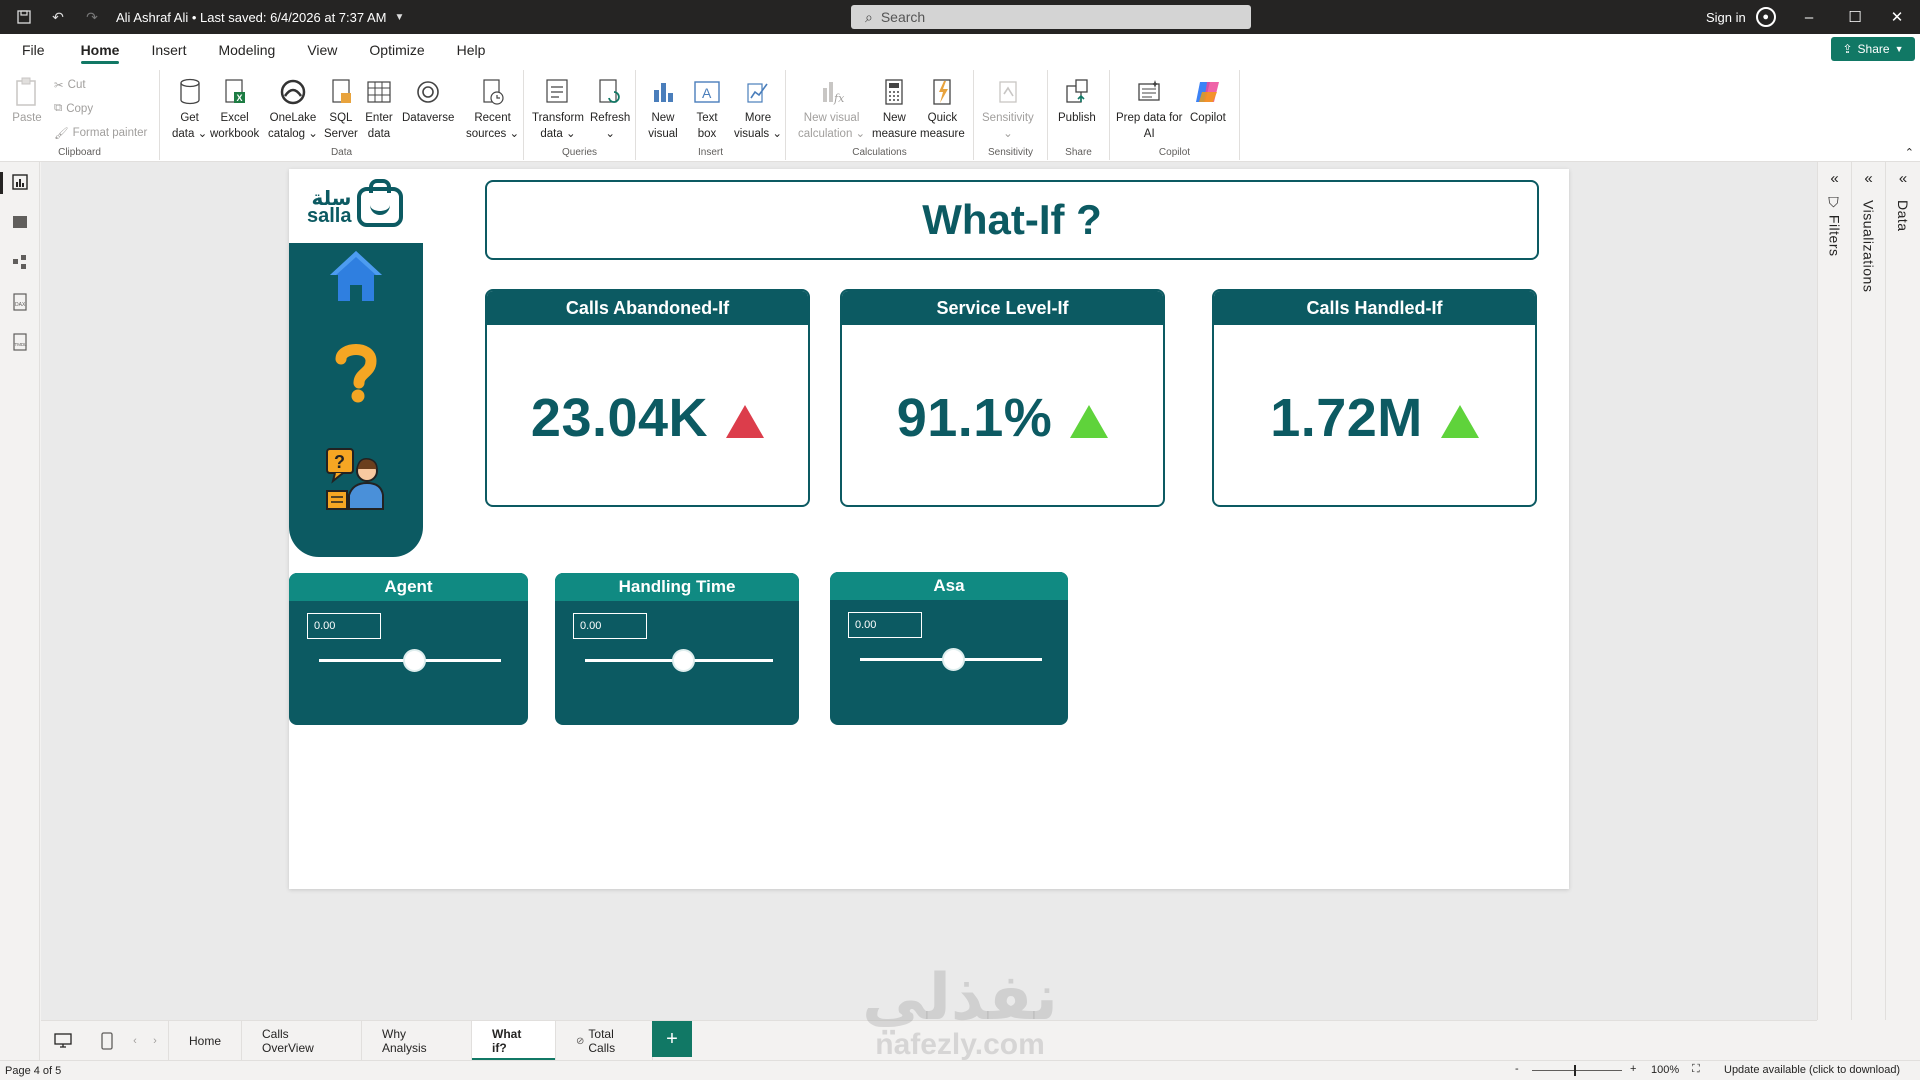 This screenshot has height=1080, width=1920. I want to click on filters-pane-collapsed: « ⛉ Filters, so click(1834, 591).